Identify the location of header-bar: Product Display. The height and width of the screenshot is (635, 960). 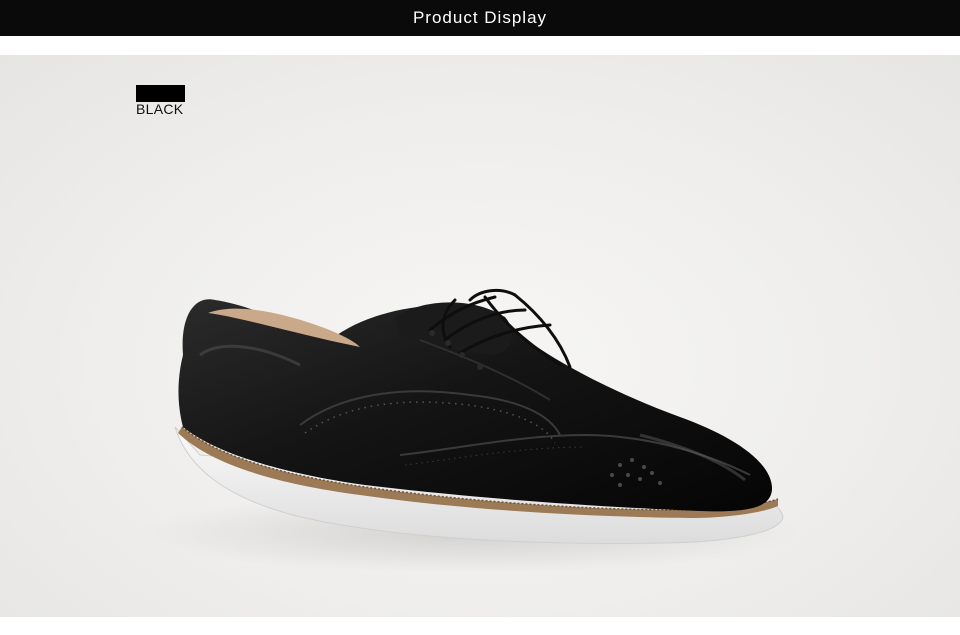
(480, 18).